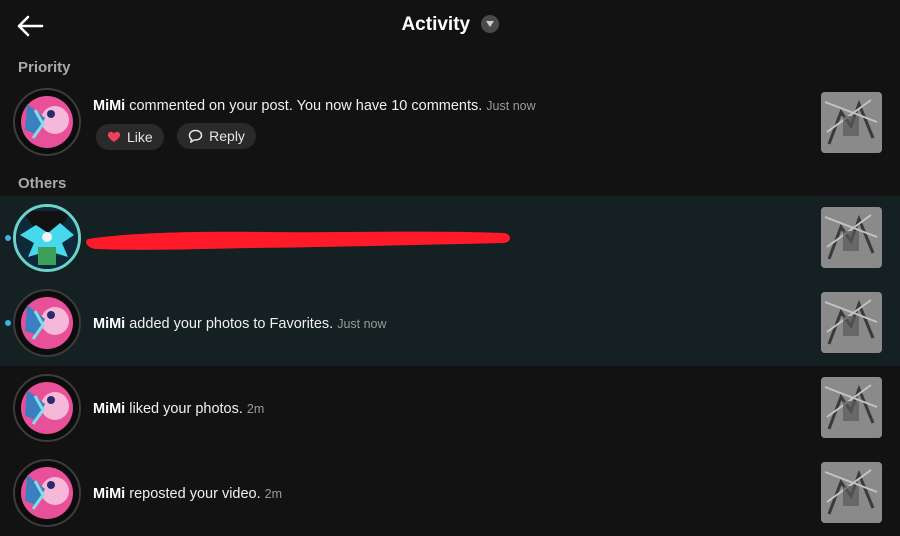 This screenshot has height=536, width=900. Describe the element at coordinates (489, 24) in the screenshot. I see `caret-down-icon` at that location.